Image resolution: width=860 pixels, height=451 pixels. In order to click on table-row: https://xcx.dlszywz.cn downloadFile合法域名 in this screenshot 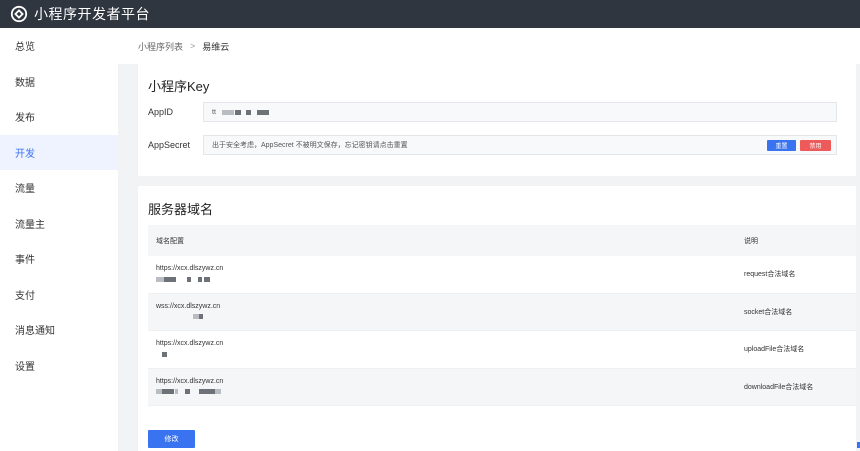, I will do `click(502, 387)`.